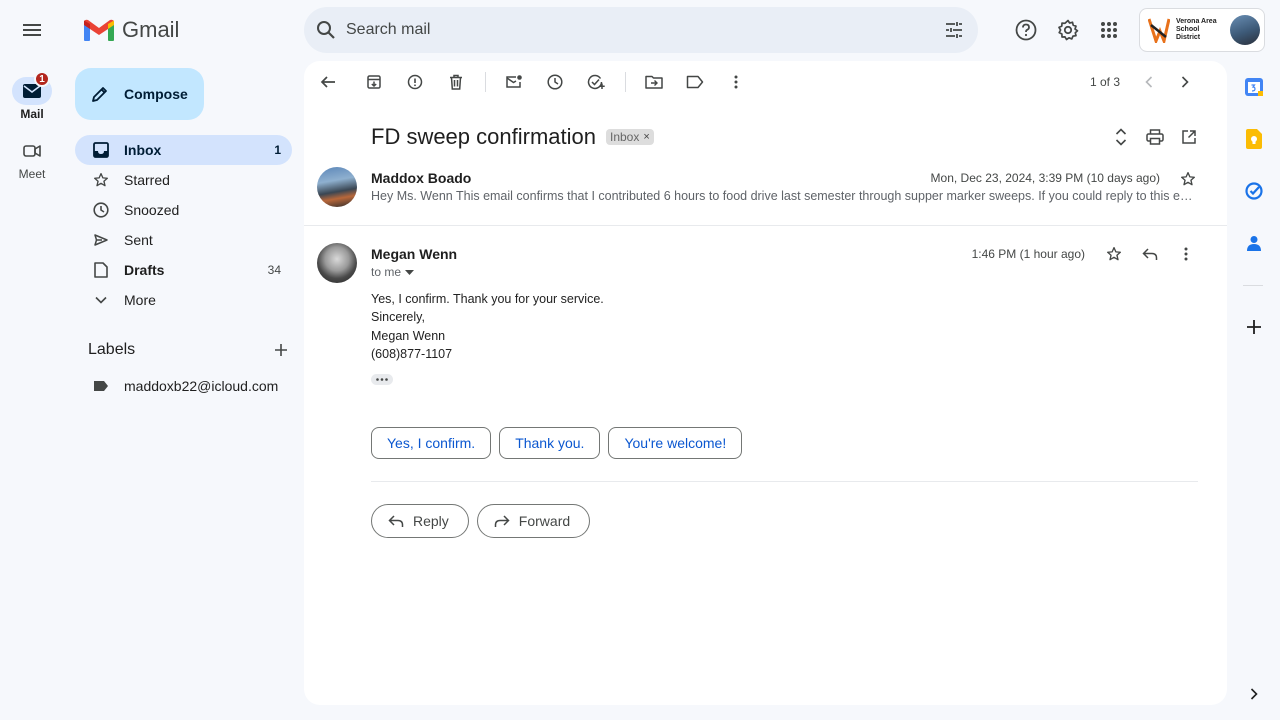 The image size is (1280, 720). Describe the element at coordinates (183, 270) in the screenshot. I see `sidebar-item-drafts: Drafts 34` at that location.